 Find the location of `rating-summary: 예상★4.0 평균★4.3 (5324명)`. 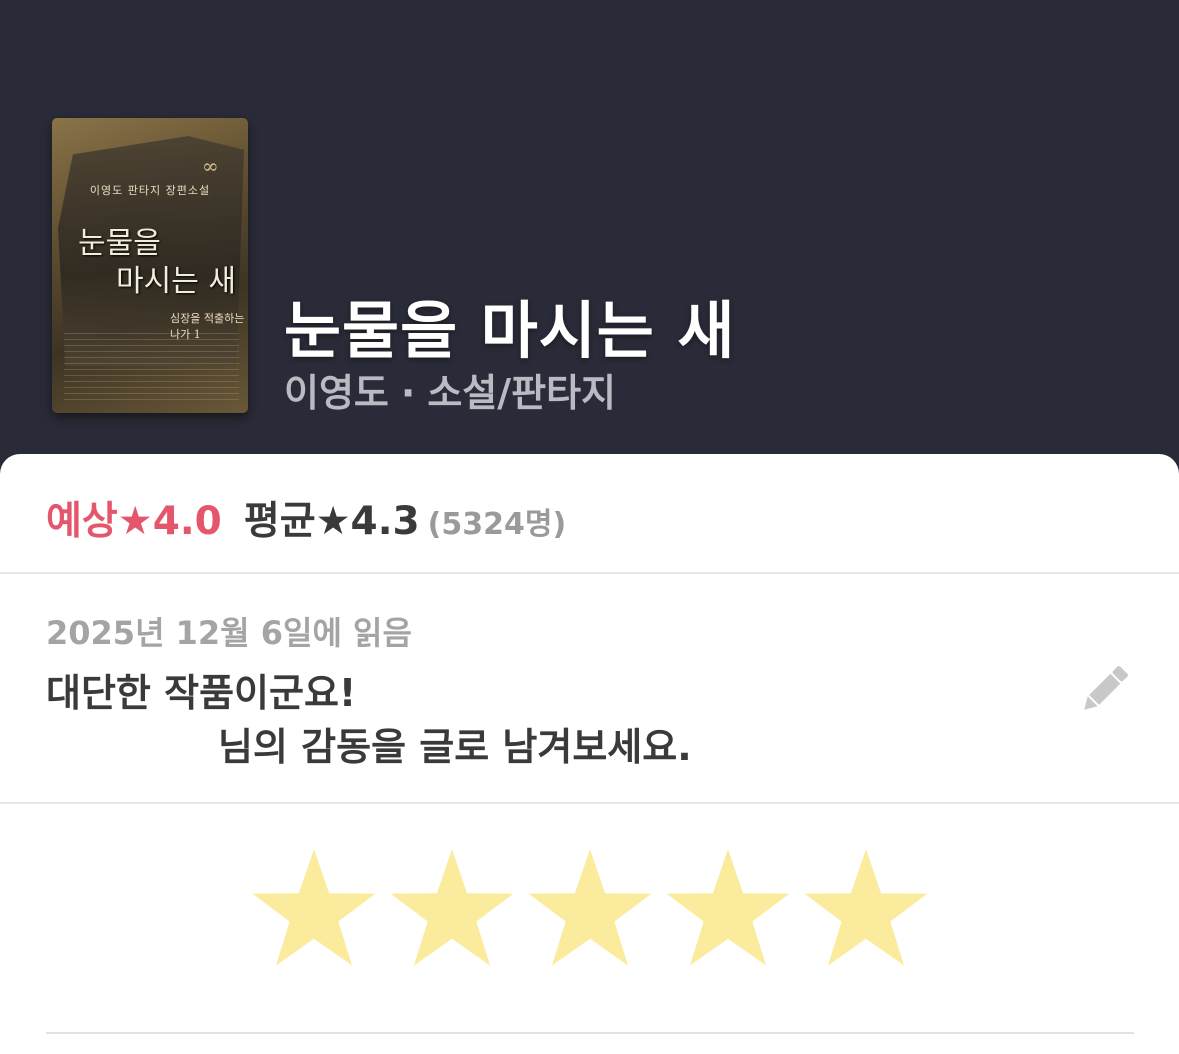

rating-summary: 예상★4.0 평균★4.3 (5324명) is located at coordinates (306, 518).